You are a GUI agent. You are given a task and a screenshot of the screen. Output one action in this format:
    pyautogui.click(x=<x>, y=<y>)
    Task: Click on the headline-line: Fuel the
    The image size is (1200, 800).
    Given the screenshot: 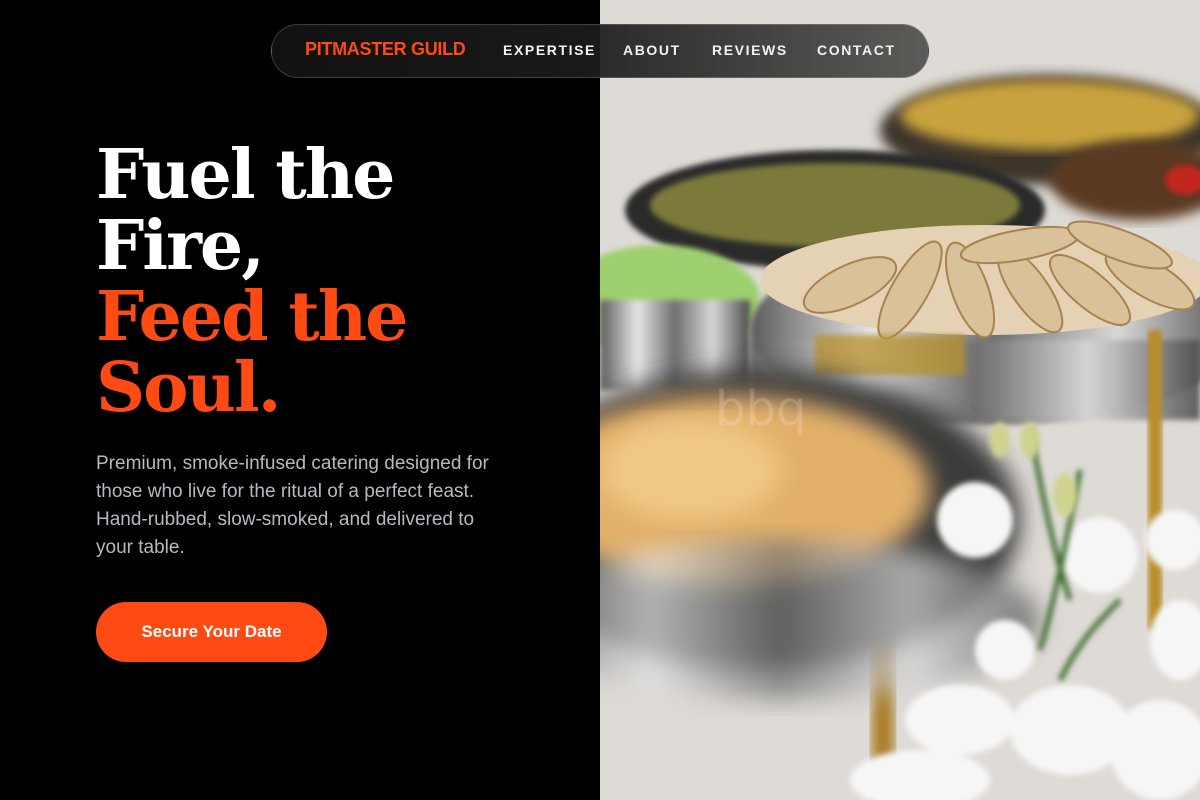 What is the action you would take?
    pyautogui.click(x=245, y=175)
    